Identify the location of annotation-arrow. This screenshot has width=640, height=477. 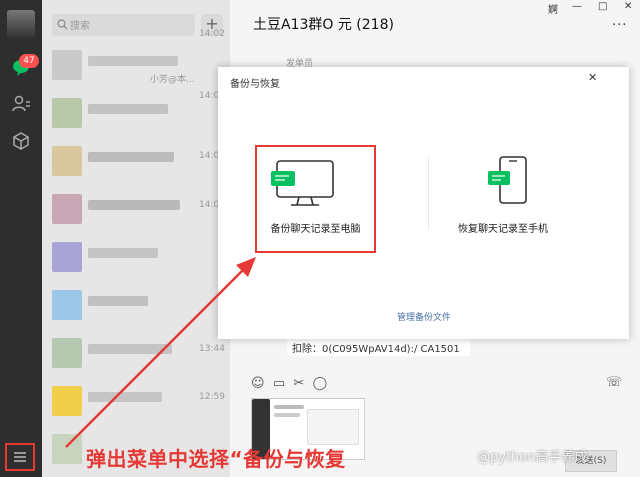
(160, 352).